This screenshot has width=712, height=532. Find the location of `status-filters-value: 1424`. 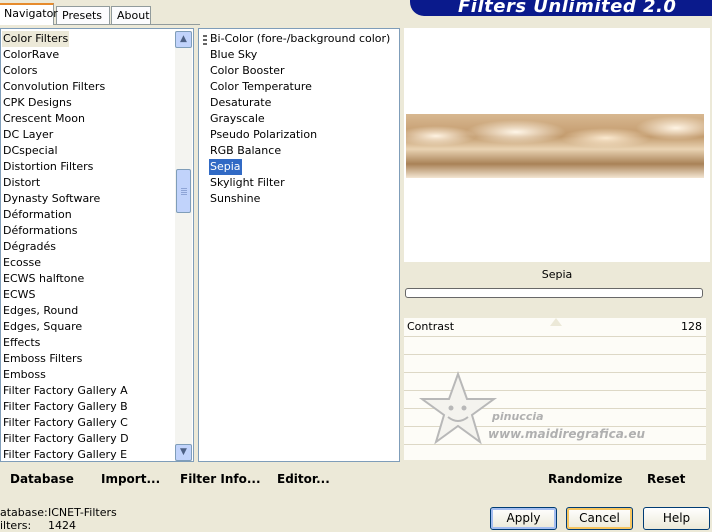

status-filters-value: 1424 is located at coordinates (62, 525).